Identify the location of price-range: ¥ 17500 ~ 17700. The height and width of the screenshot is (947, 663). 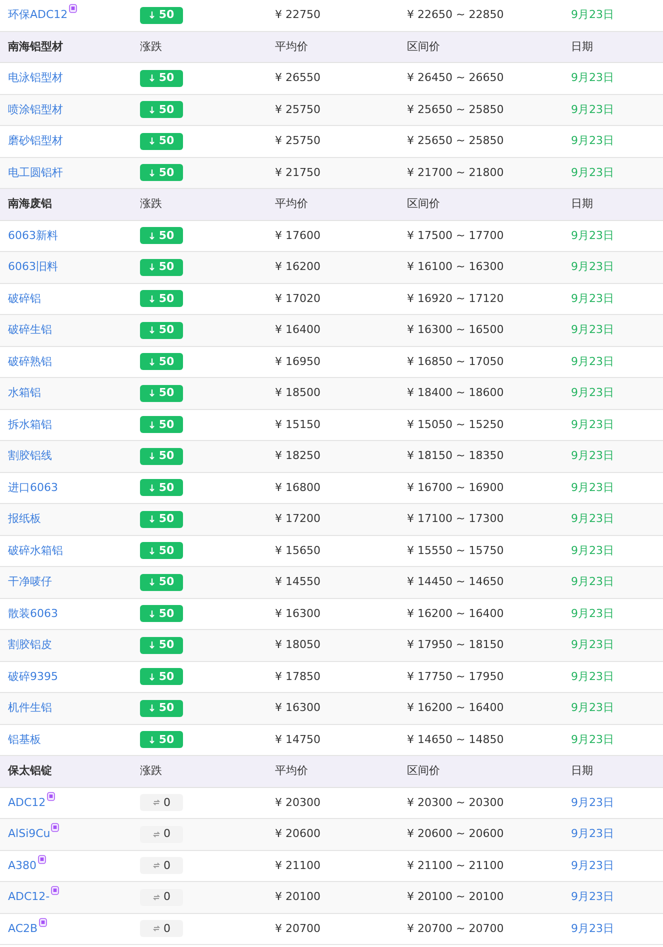
(456, 236).